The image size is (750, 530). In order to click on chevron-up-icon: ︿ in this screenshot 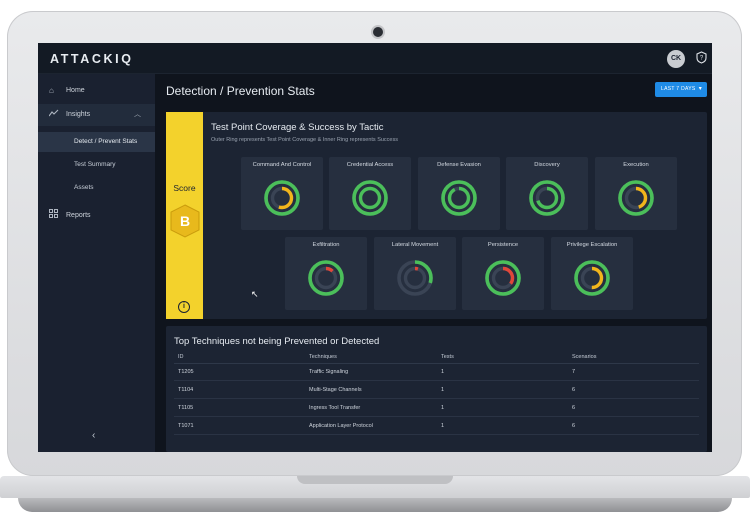, I will do `click(137, 115)`.